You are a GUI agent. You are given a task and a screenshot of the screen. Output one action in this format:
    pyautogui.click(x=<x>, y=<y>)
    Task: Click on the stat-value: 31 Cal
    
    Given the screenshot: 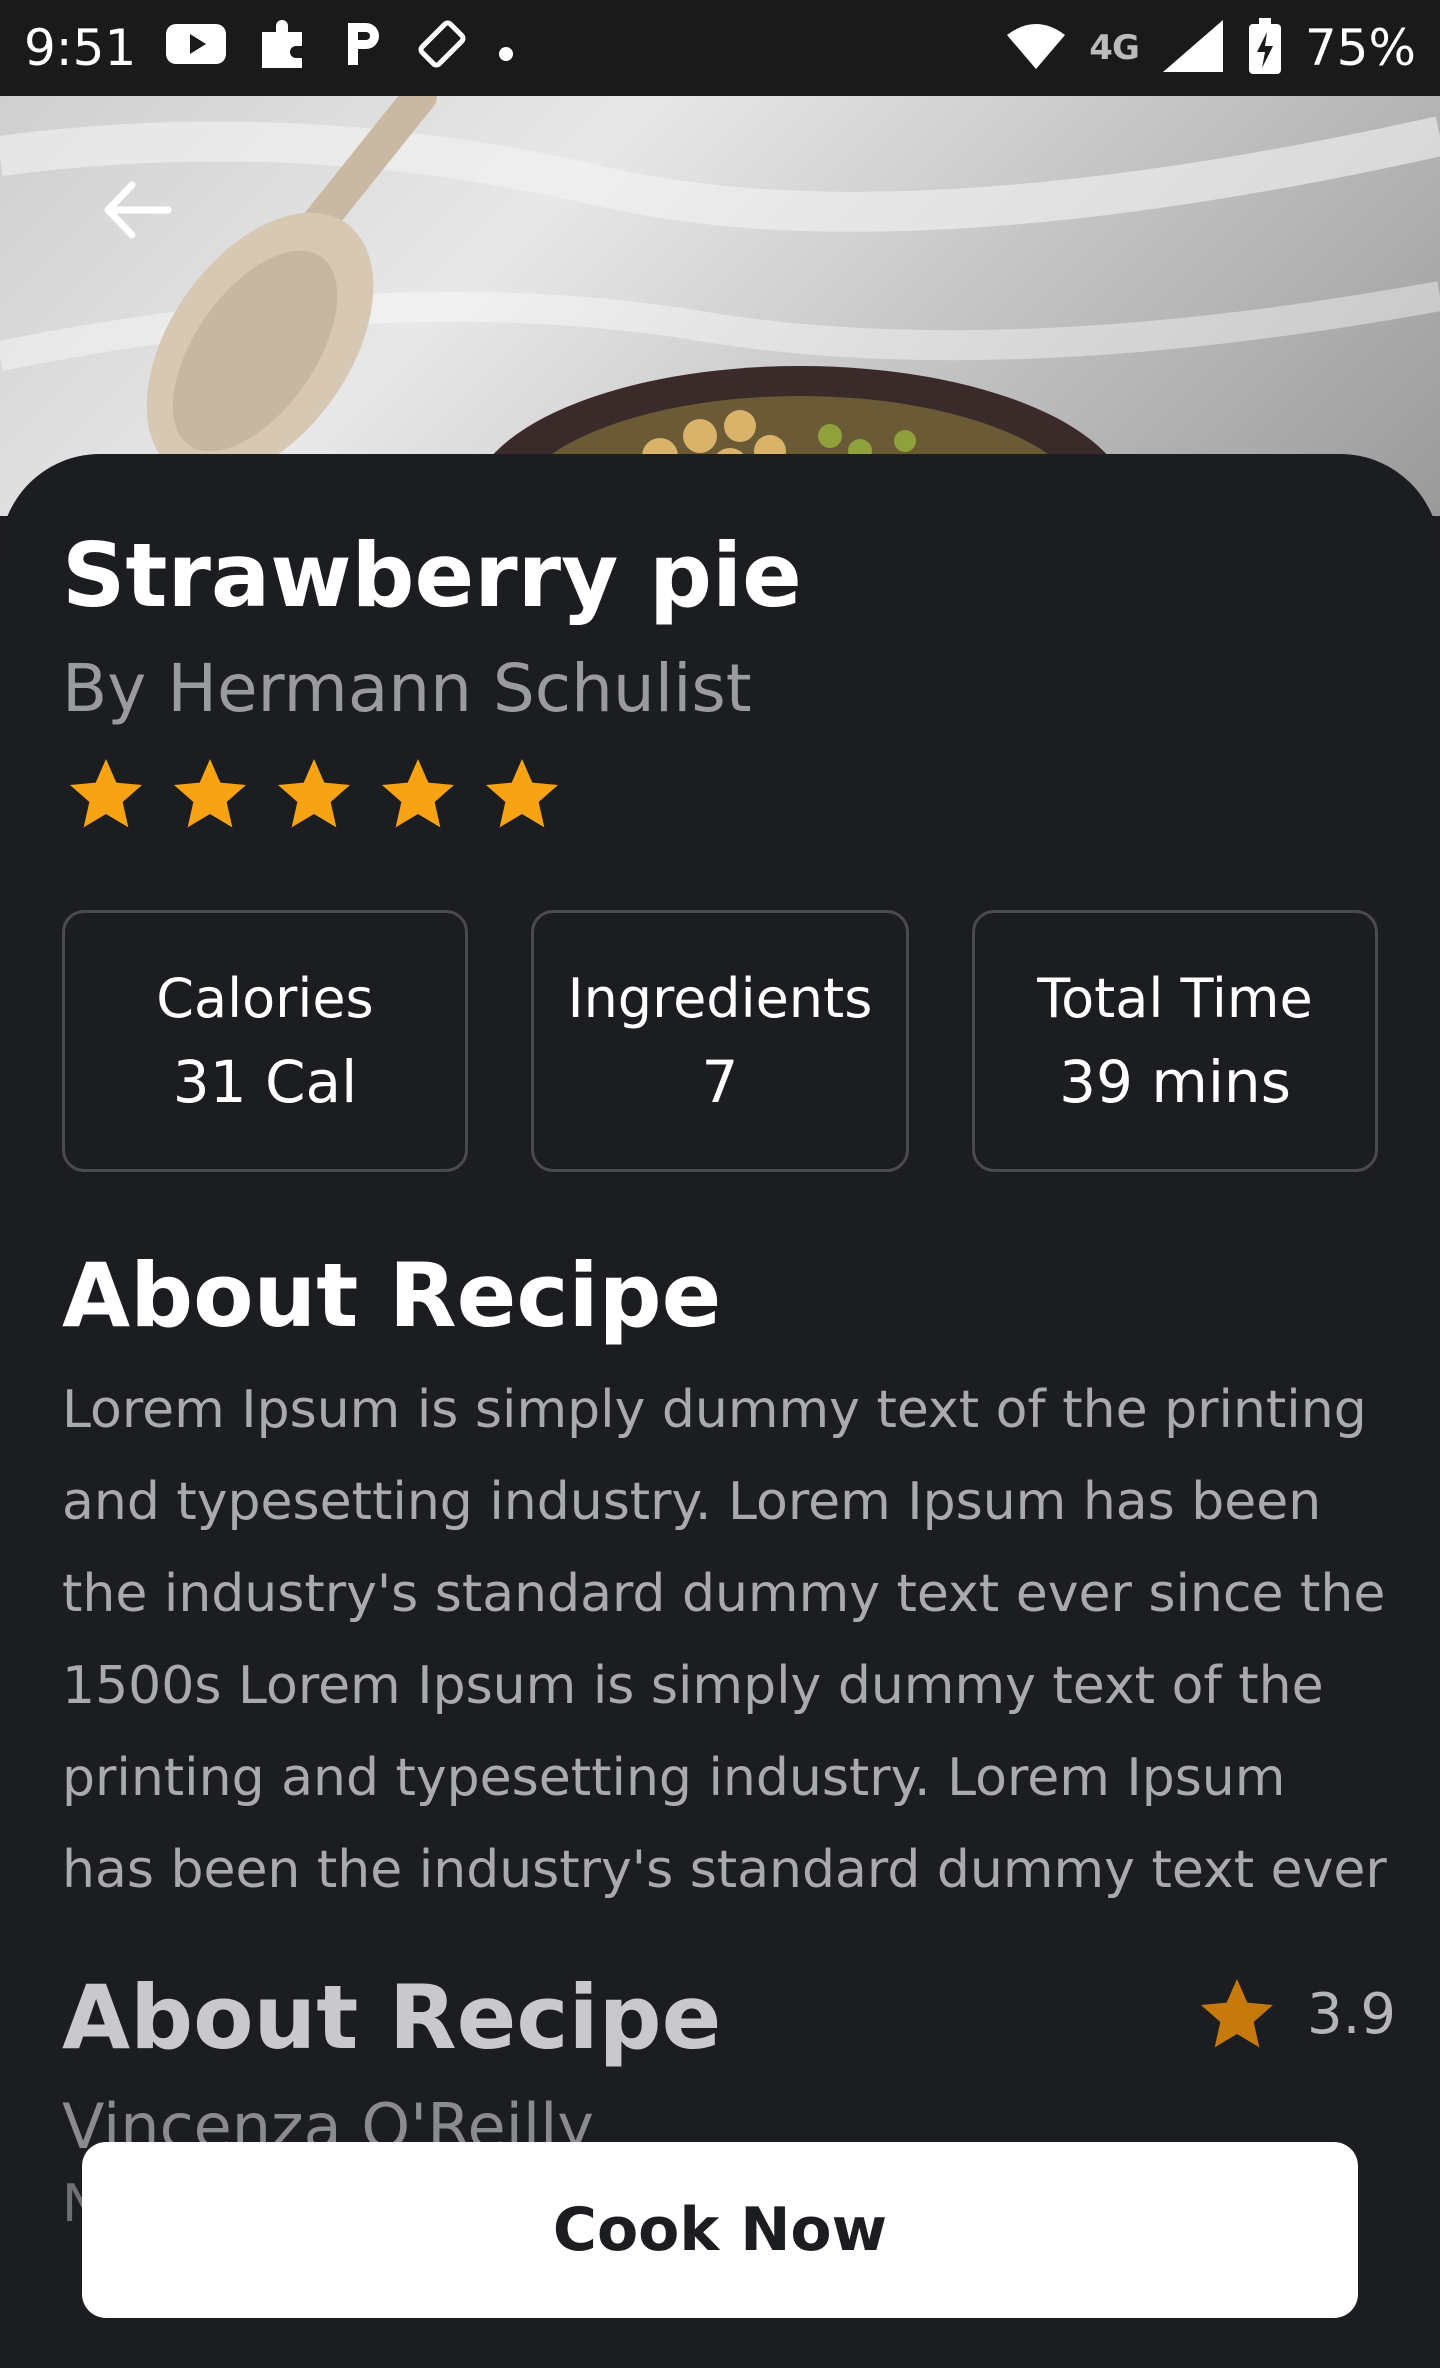 What is the action you would take?
    pyautogui.click(x=265, y=1081)
    